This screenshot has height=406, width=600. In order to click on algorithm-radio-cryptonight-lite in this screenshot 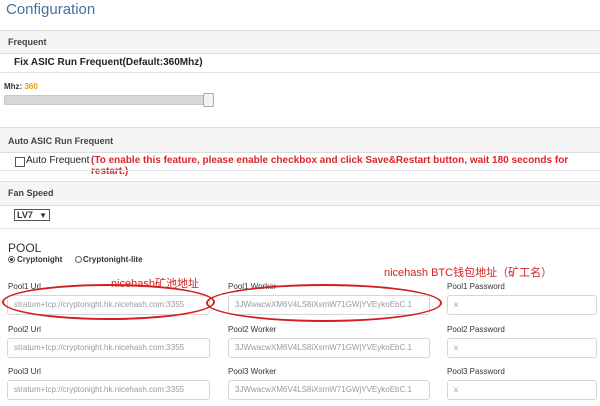, I will do `click(78, 259)`.